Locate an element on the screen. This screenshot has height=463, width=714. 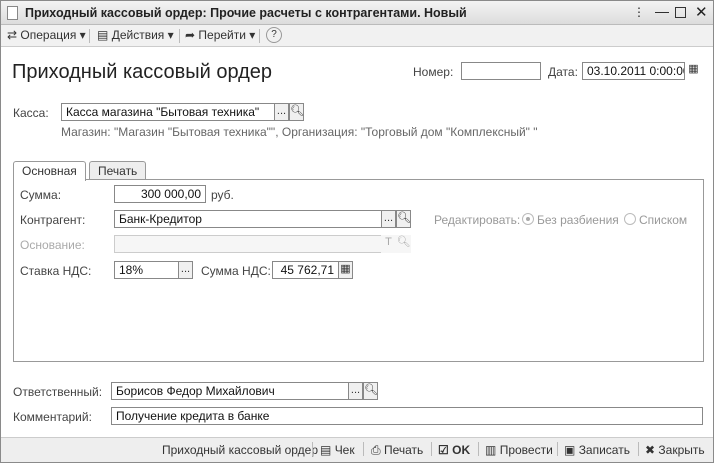
close-form-button: ✖ Закрыть is located at coordinates (675, 450).